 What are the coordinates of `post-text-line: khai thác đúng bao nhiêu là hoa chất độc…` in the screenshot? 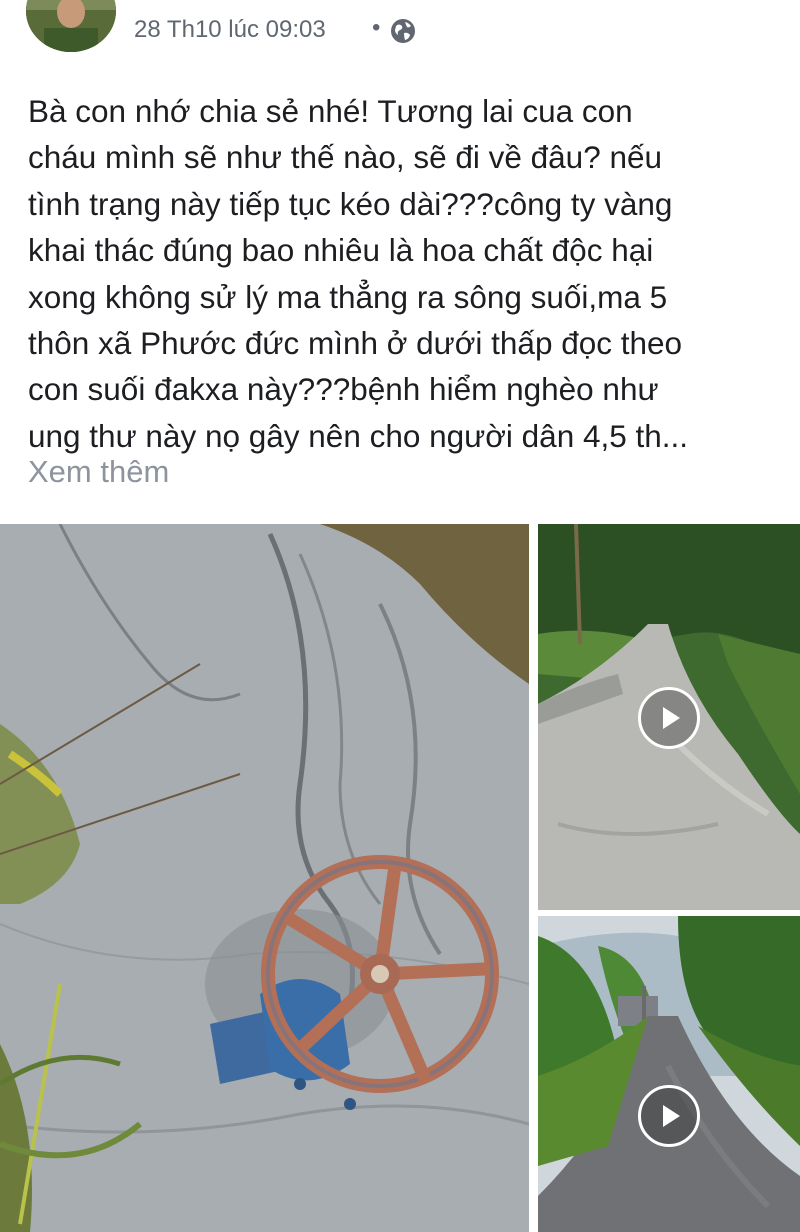 It's located at (341, 250).